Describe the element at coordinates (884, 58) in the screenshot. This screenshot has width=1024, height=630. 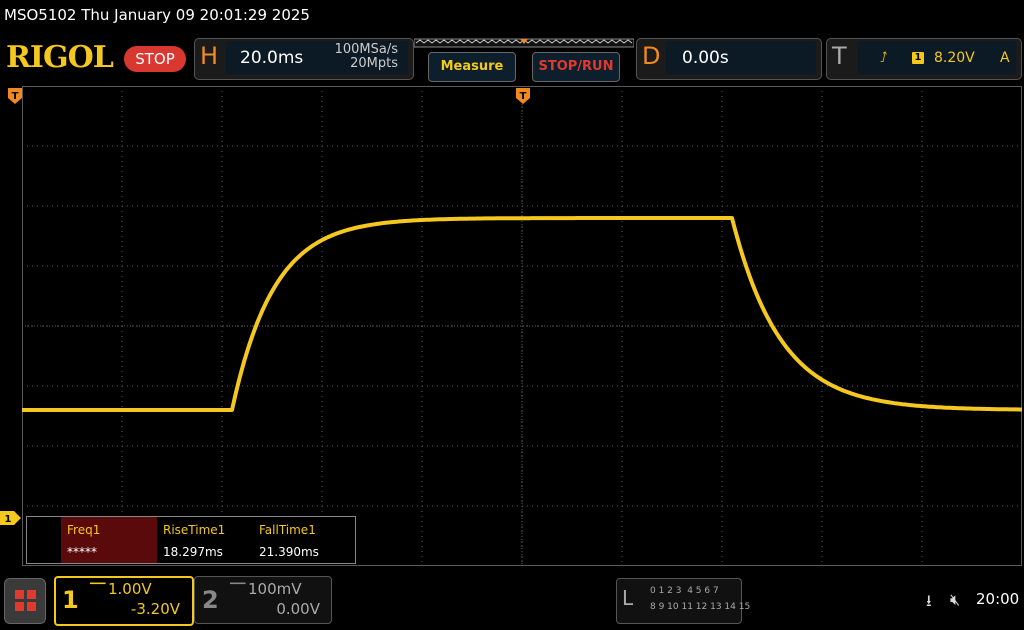
I see `rising-edge-icon: ⭜` at that location.